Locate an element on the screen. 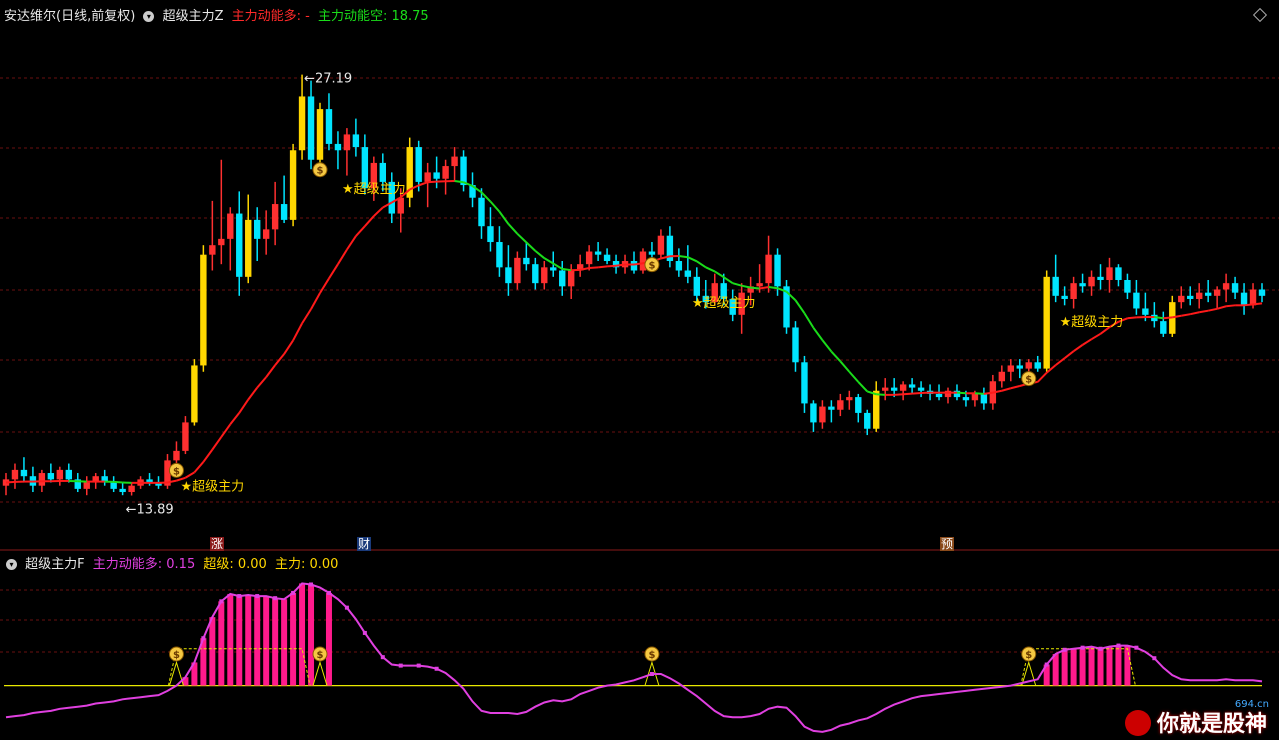  high-label: ←27.19 is located at coordinates (328, 79).